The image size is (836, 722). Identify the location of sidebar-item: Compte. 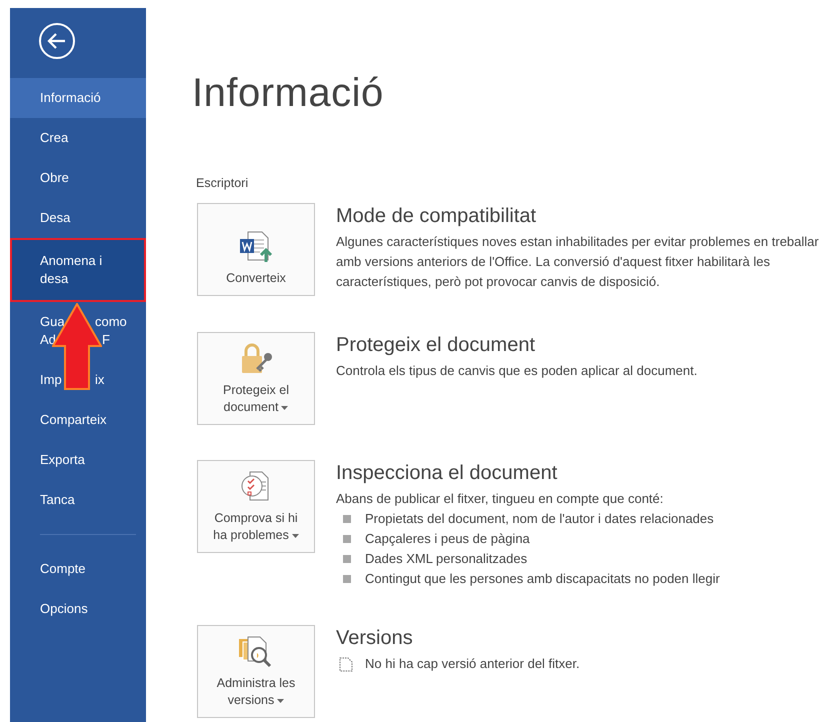
(78, 569).